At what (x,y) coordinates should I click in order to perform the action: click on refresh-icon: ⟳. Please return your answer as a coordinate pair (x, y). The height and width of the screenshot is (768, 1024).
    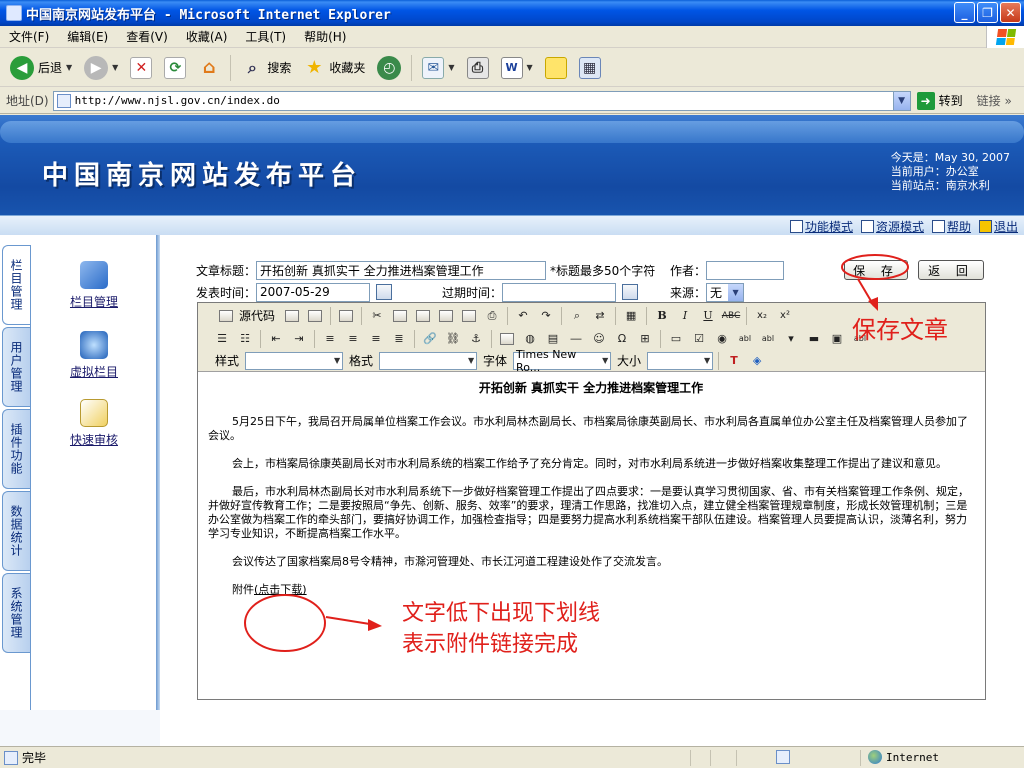
    Looking at the image, I should click on (175, 67).